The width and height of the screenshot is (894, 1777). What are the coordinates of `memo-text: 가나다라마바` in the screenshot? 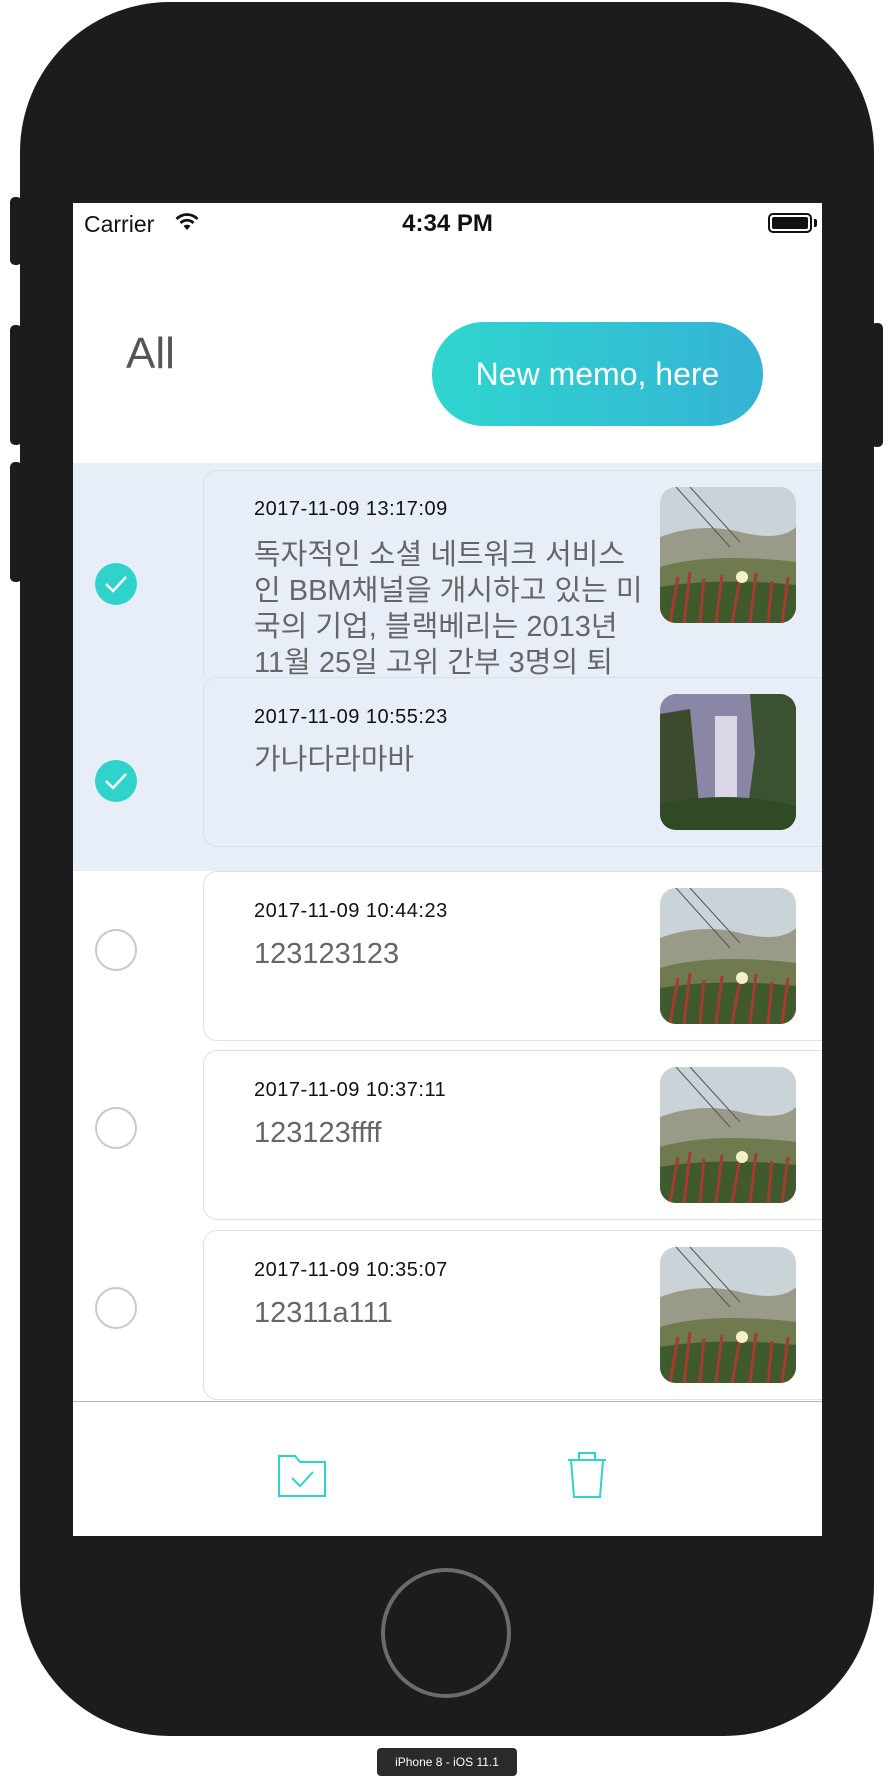 It's located at (334, 760).